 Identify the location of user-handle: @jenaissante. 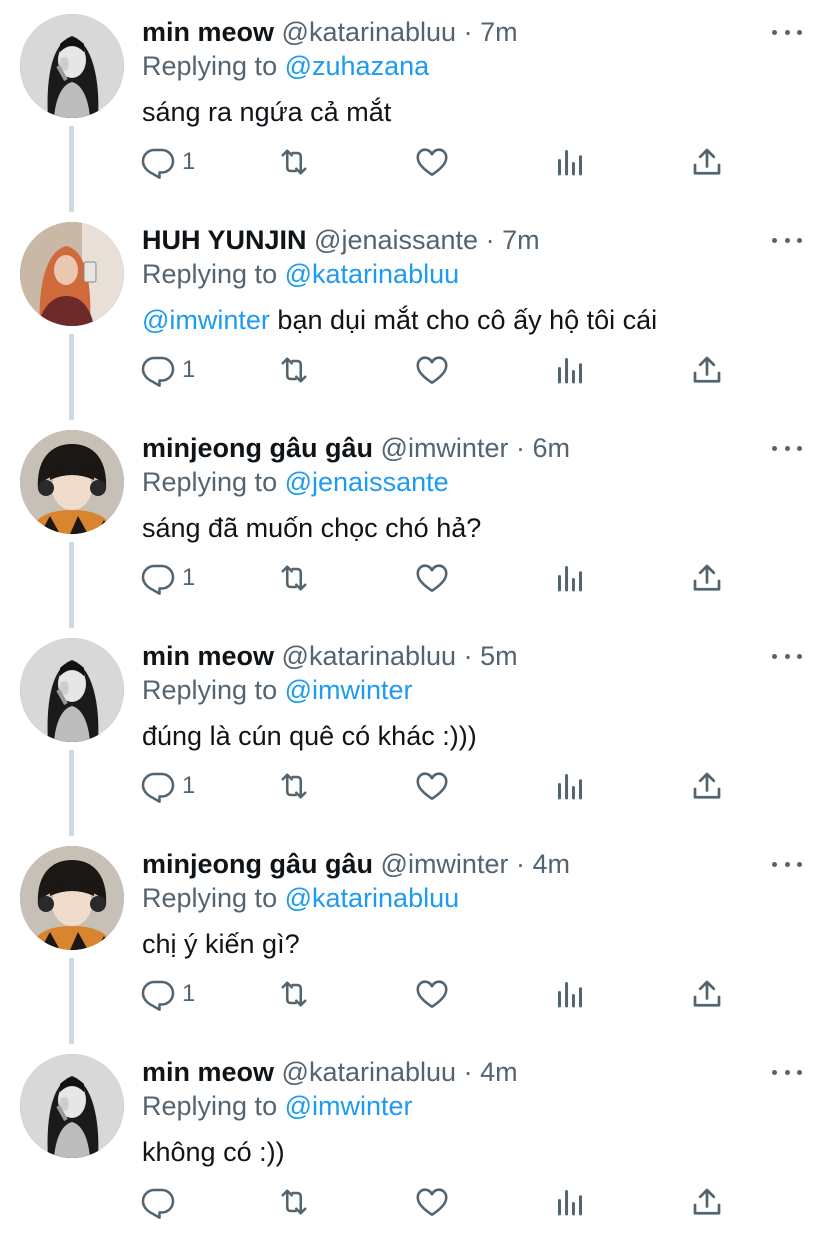
(396, 240).